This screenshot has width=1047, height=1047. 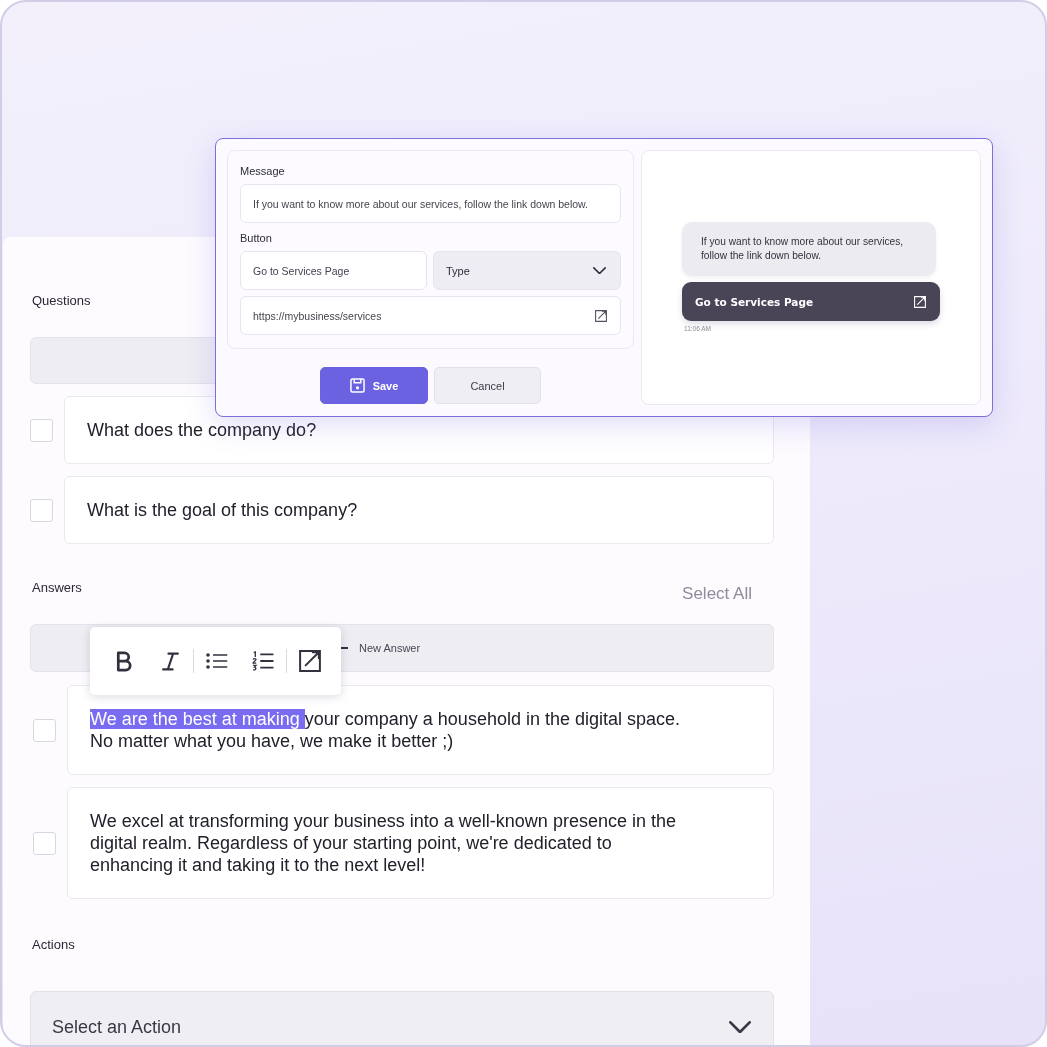 I want to click on save-icon, so click(x=357, y=385).